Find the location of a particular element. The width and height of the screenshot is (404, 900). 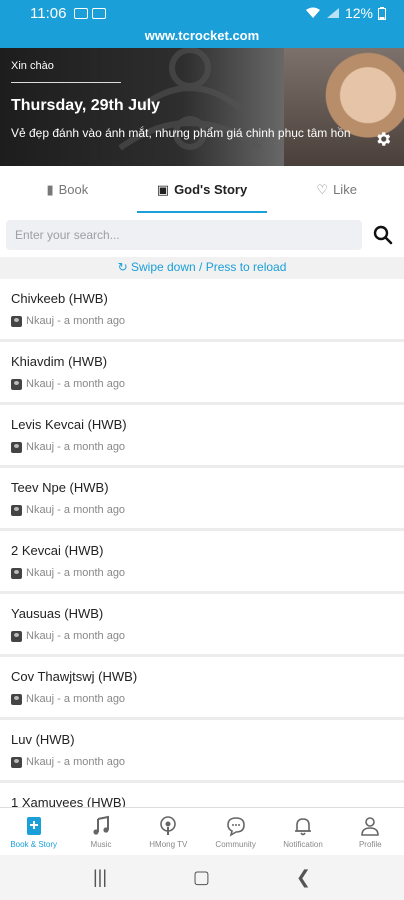

hero-greeting: Xin chào is located at coordinates (32, 66).